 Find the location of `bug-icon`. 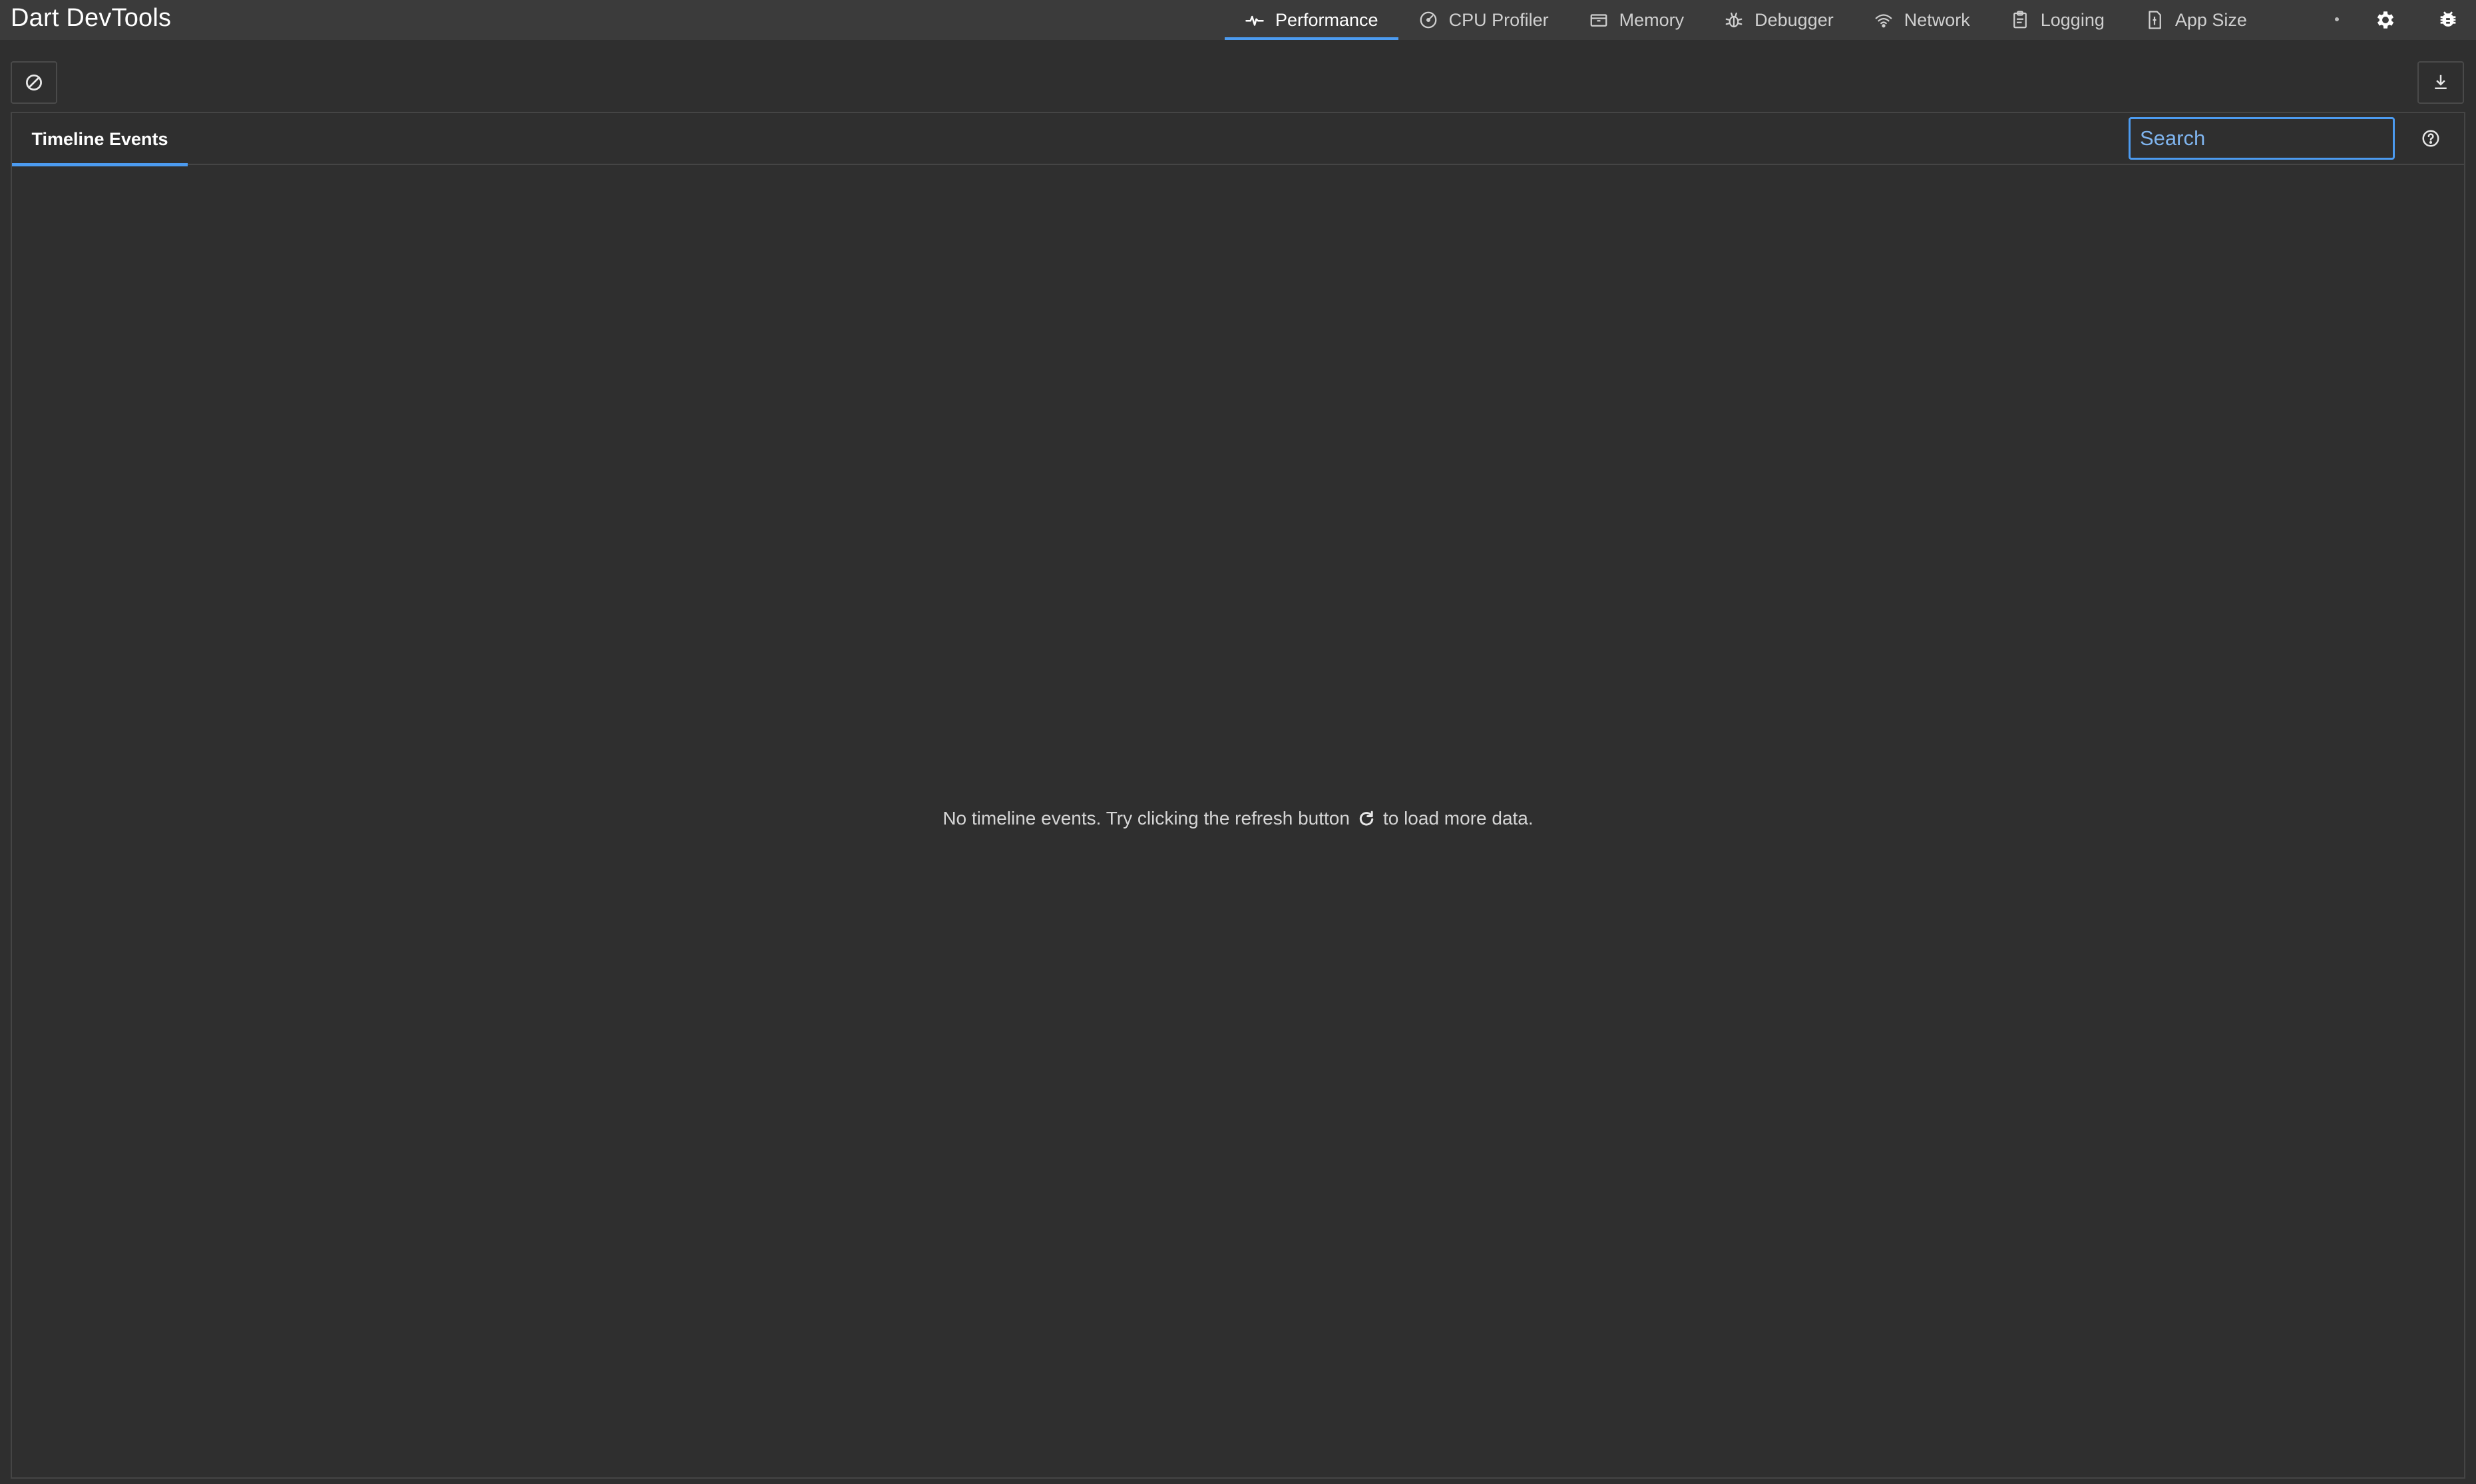

bug-icon is located at coordinates (2448, 20).